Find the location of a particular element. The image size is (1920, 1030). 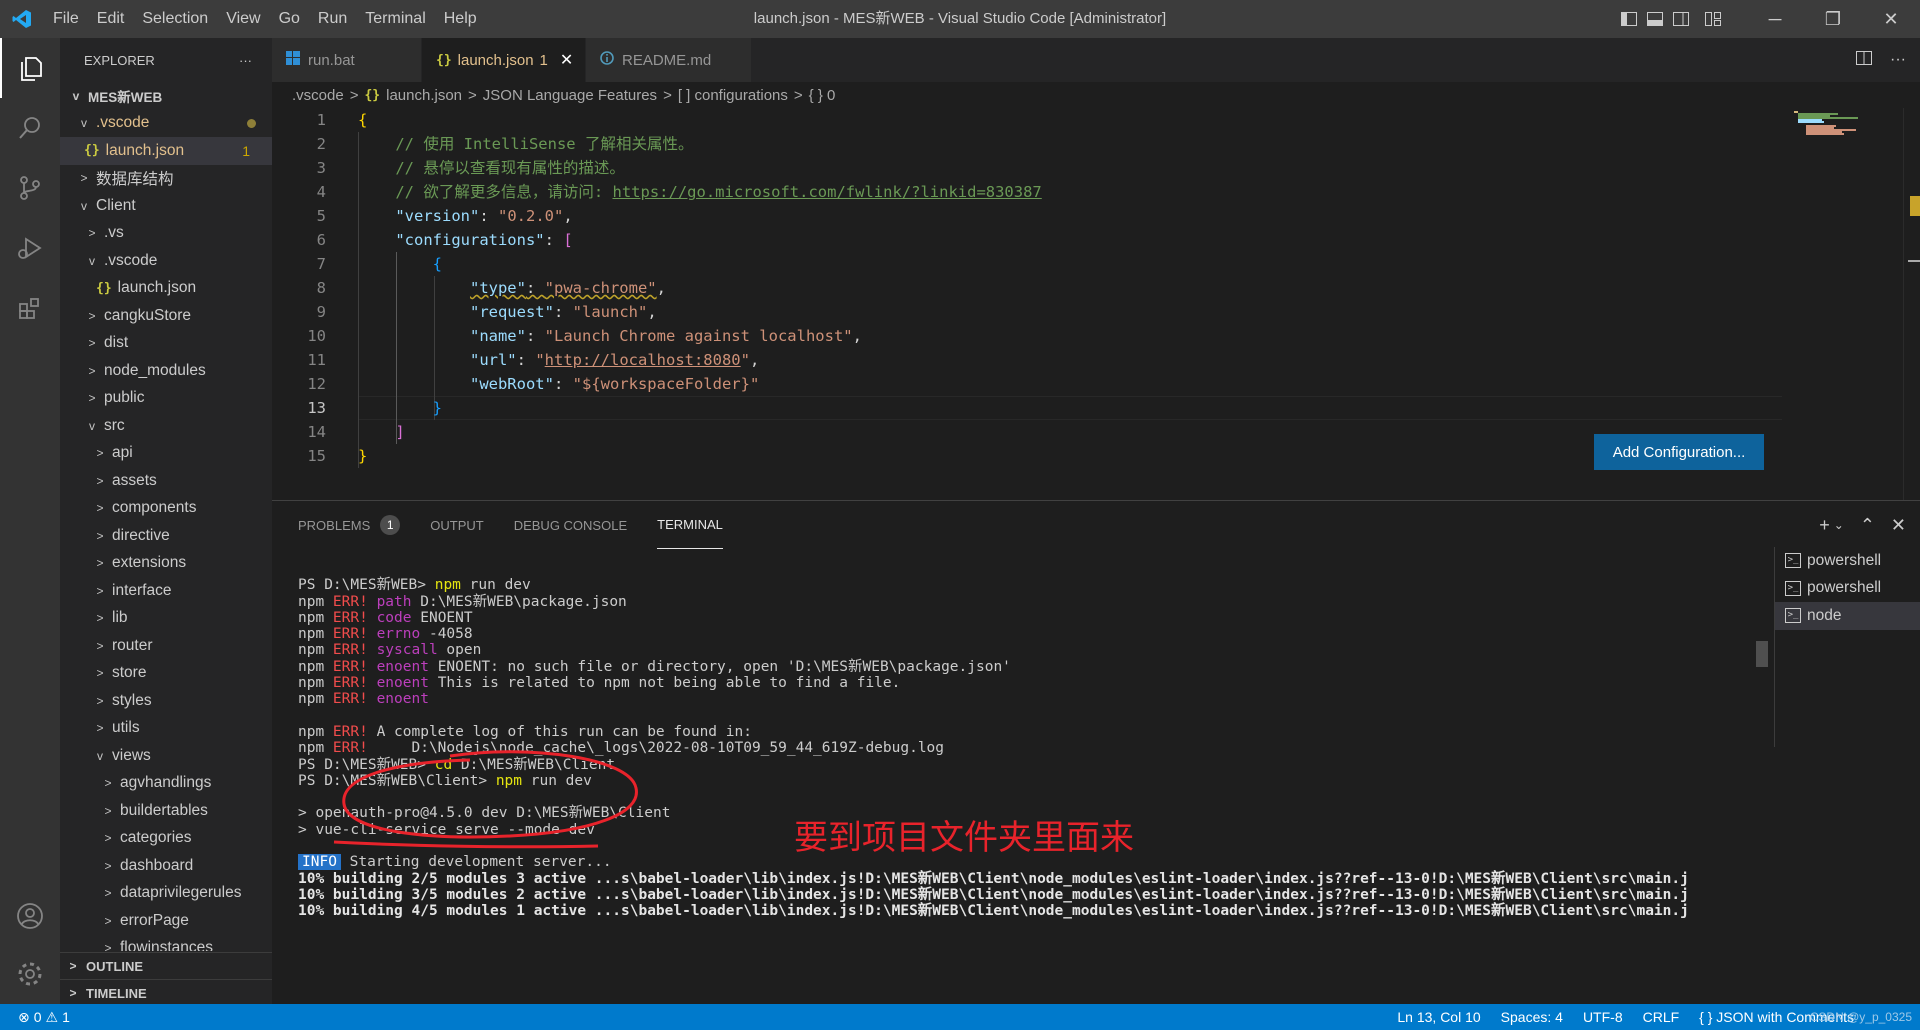

breadcrumb-item: { } 0 is located at coordinates (822, 95).